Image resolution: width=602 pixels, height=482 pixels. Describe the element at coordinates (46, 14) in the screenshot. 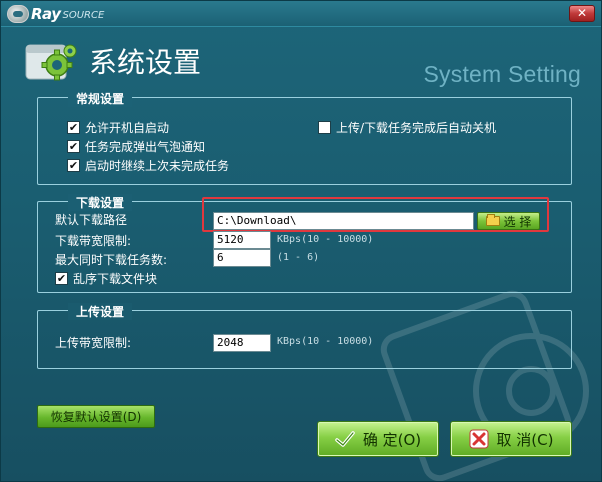

I see `logo-brand-main: Ray` at that location.